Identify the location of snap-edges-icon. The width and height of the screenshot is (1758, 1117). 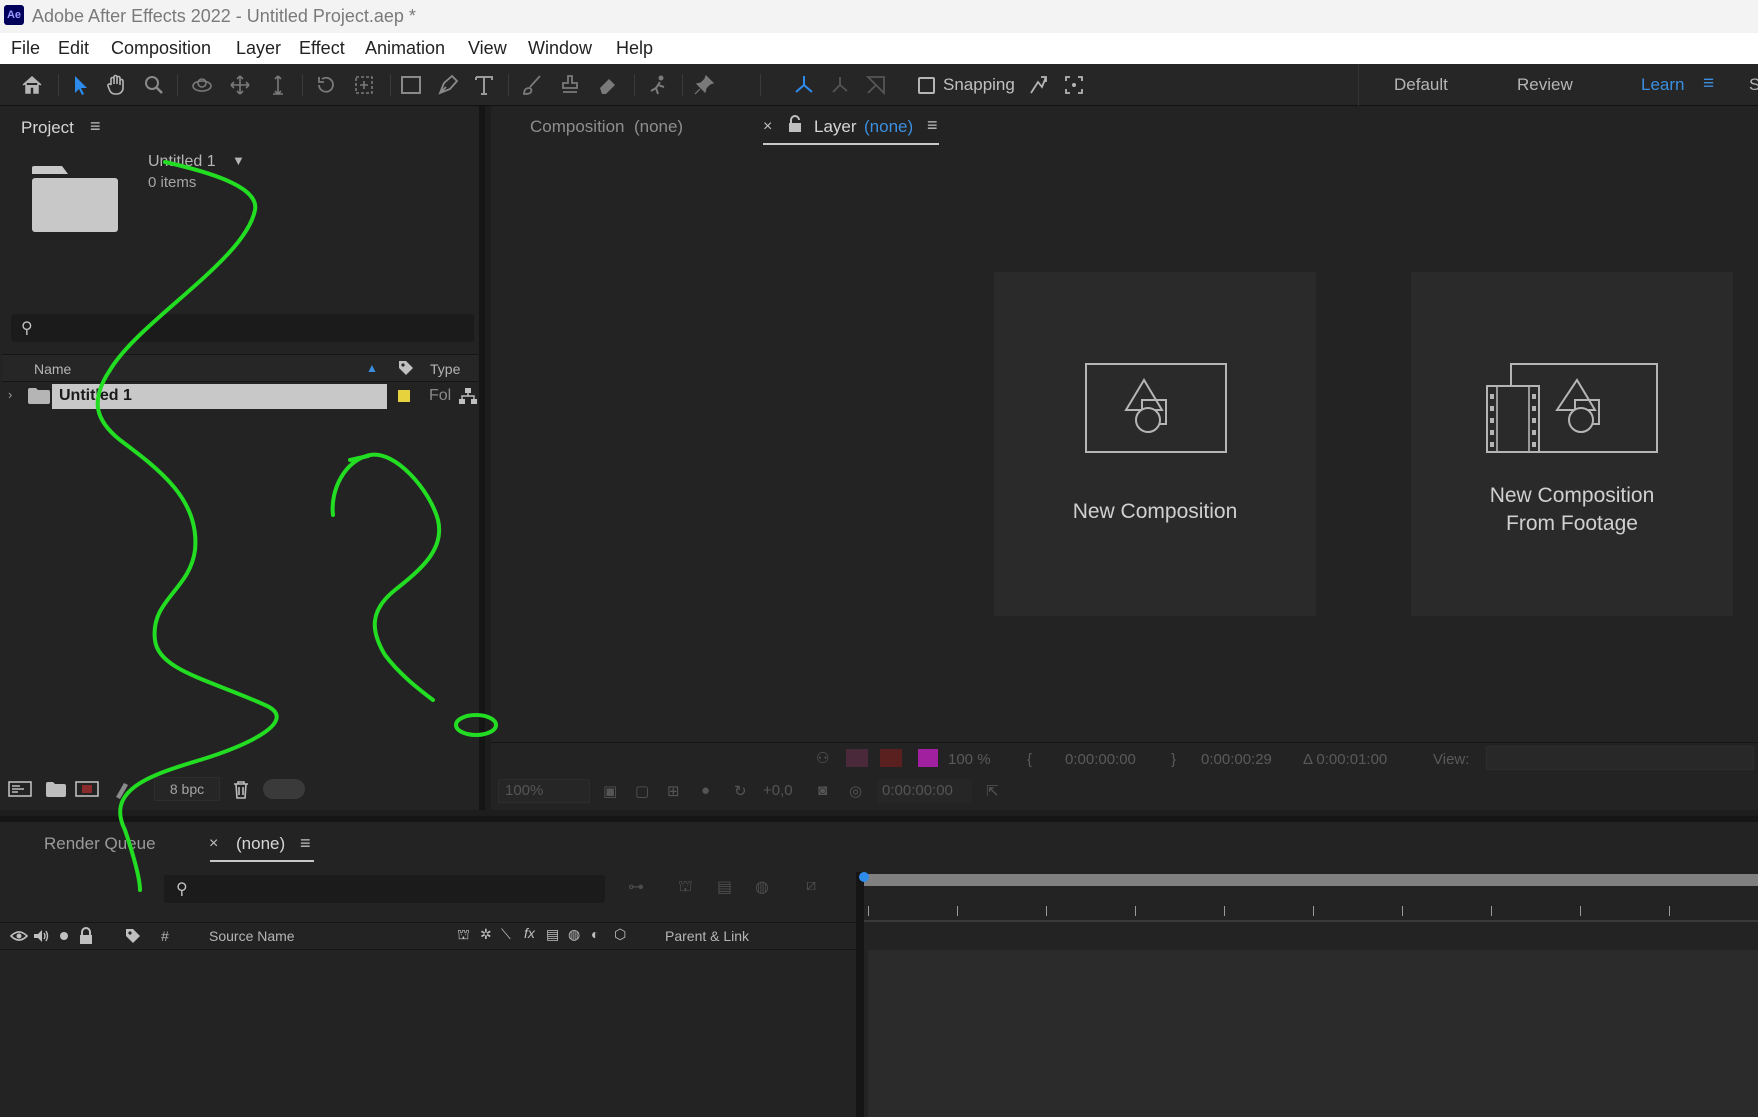
(1038, 85).